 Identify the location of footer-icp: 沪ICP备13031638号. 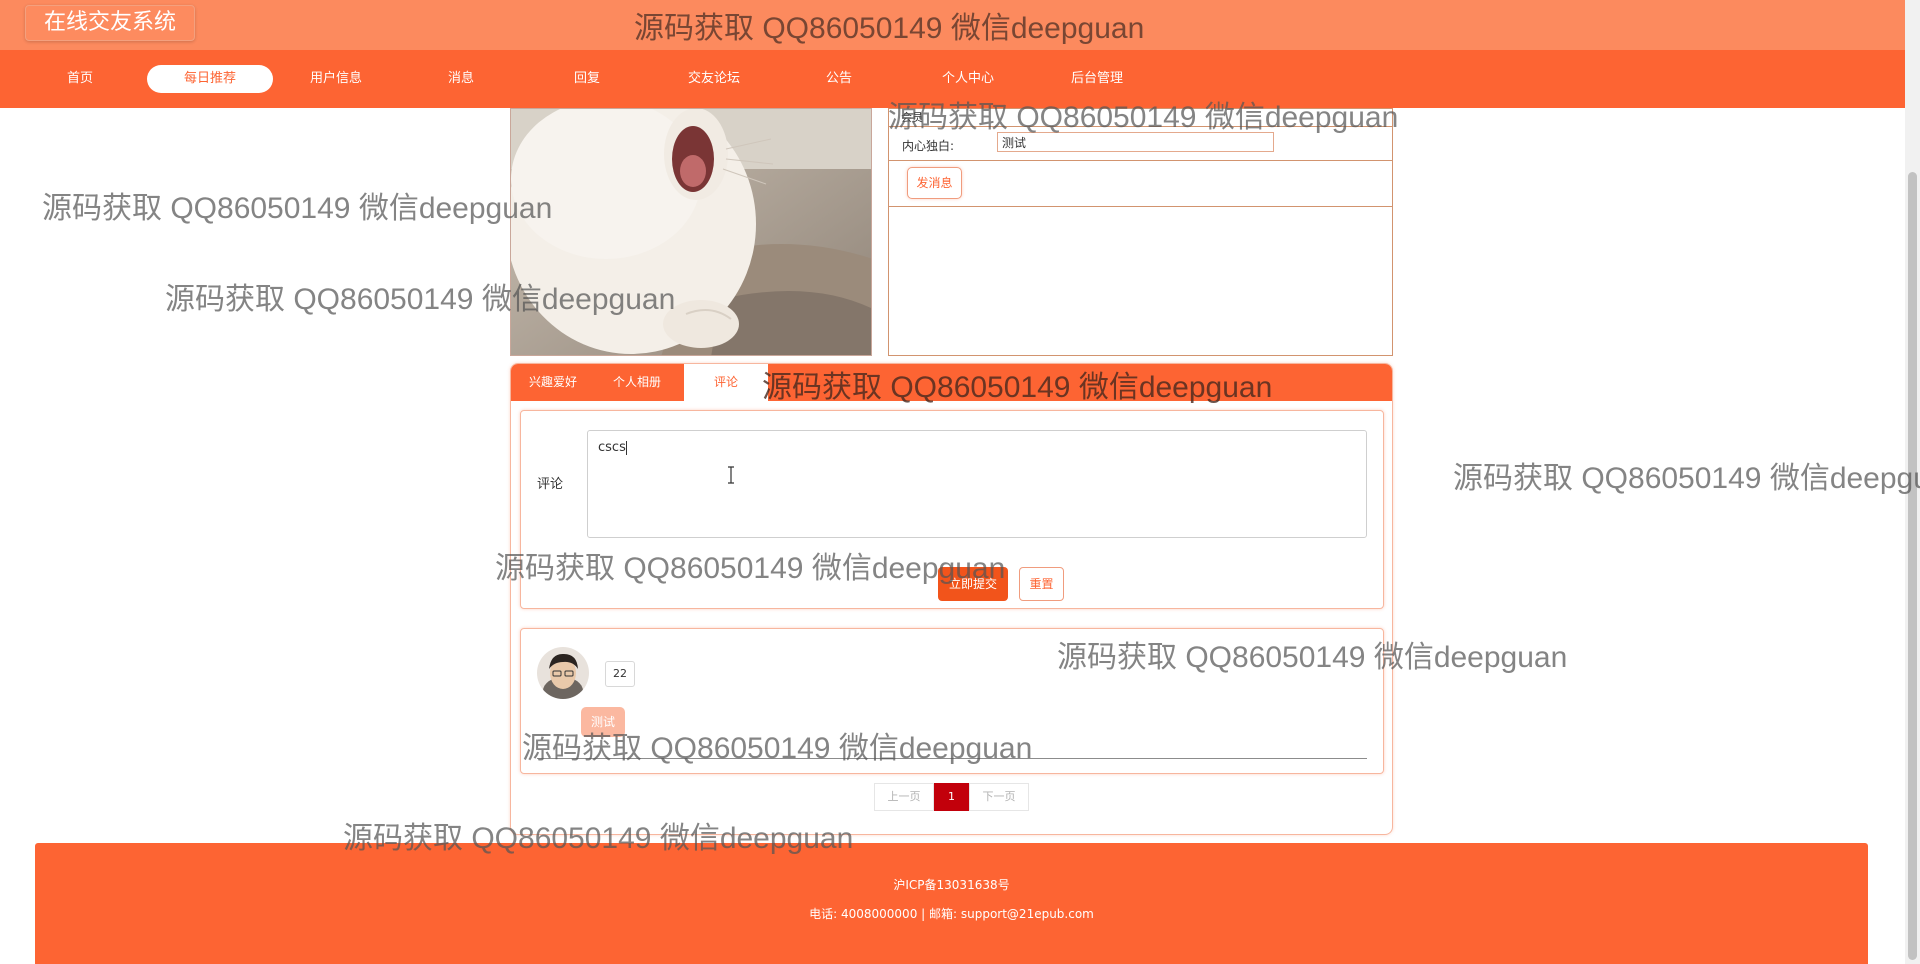
(951, 885).